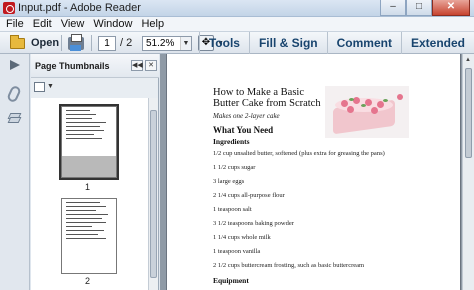 This screenshot has height=290, width=474. I want to click on ingredient-item: 1 1/4 cups whole milk, so click(242, 237).